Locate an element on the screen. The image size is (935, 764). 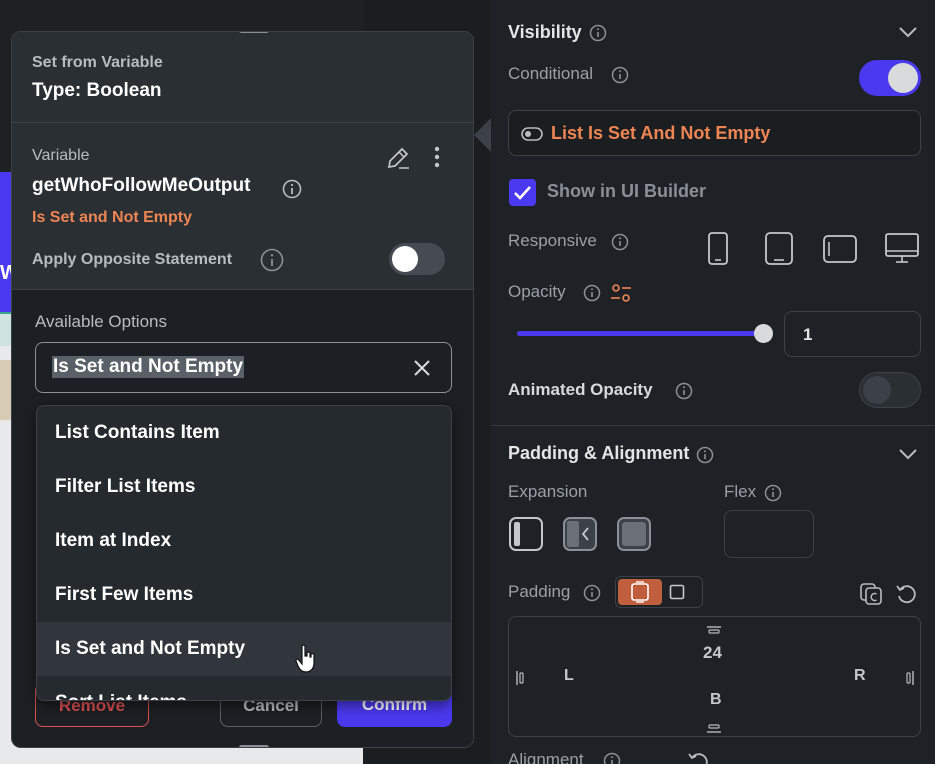
variable-condition: Is Set and Not Empty is located at coordinates (112, 217).